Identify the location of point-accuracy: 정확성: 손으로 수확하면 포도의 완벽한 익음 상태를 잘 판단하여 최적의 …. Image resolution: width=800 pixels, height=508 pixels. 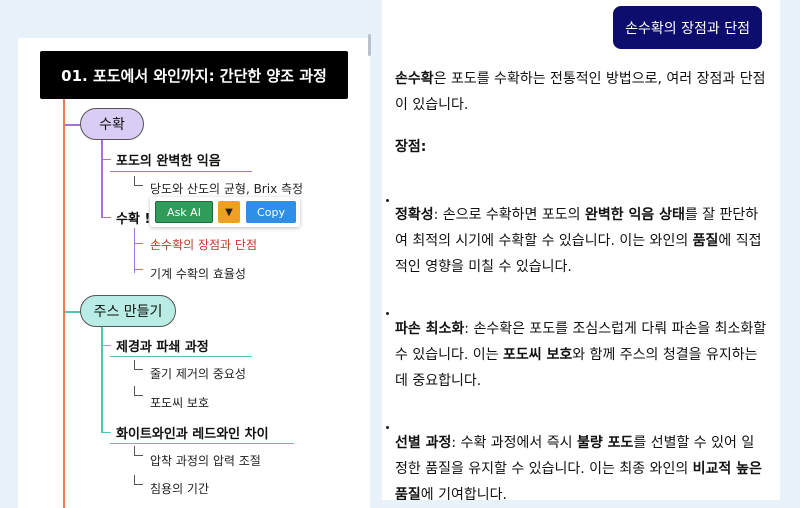
(581, 241).